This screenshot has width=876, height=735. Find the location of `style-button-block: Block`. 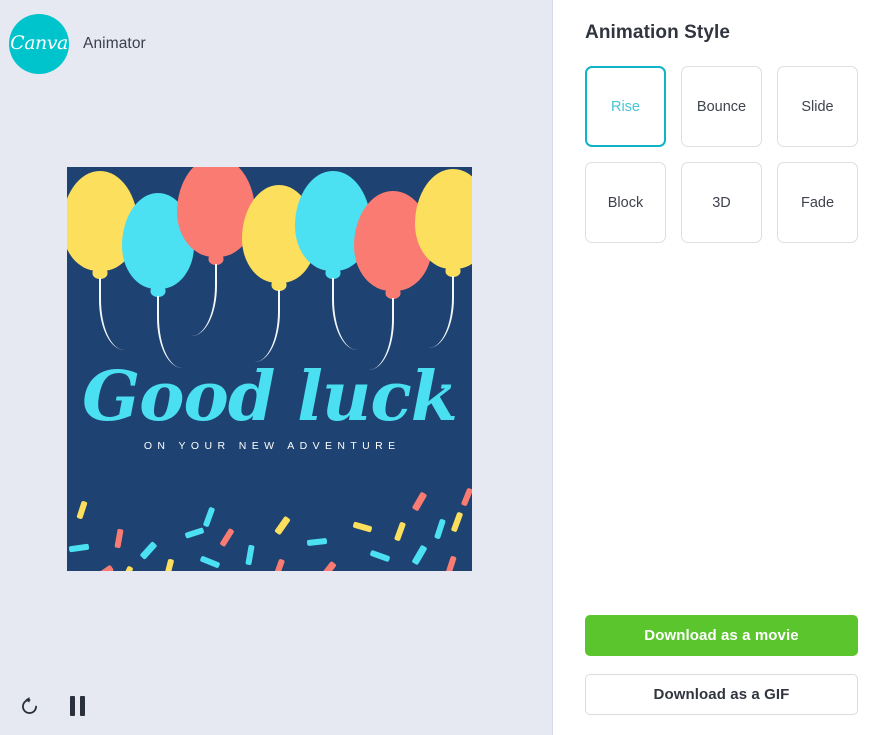

style-button-block: Block is located at coordinates (625, 202).